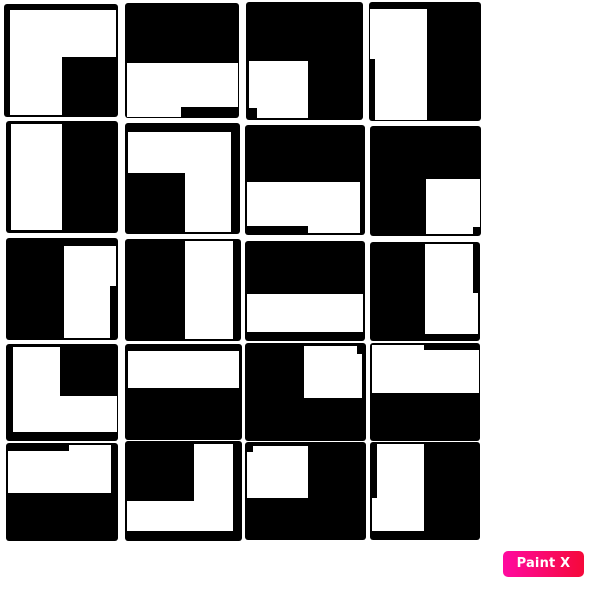 This screenshot has width=594, height=603. What do you see at coordinates (543, 574) in the screenshot?
I see `paint-x-lite-button: Paint X Lite` at bounding box center [543, 574].